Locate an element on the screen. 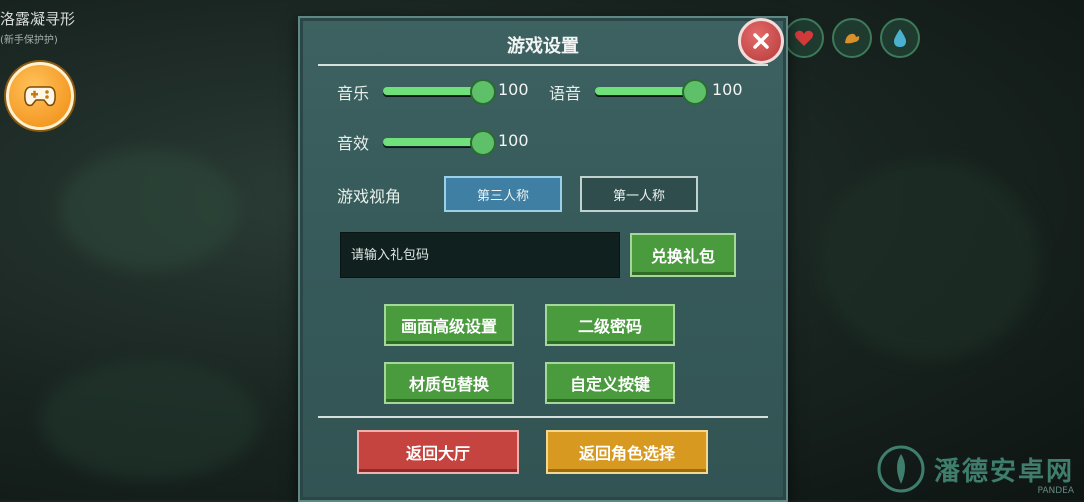 The width and height of the screenshot is (1084, 502). watermark-text: 潘德安卓网 is located at coordinates (1003, 471).